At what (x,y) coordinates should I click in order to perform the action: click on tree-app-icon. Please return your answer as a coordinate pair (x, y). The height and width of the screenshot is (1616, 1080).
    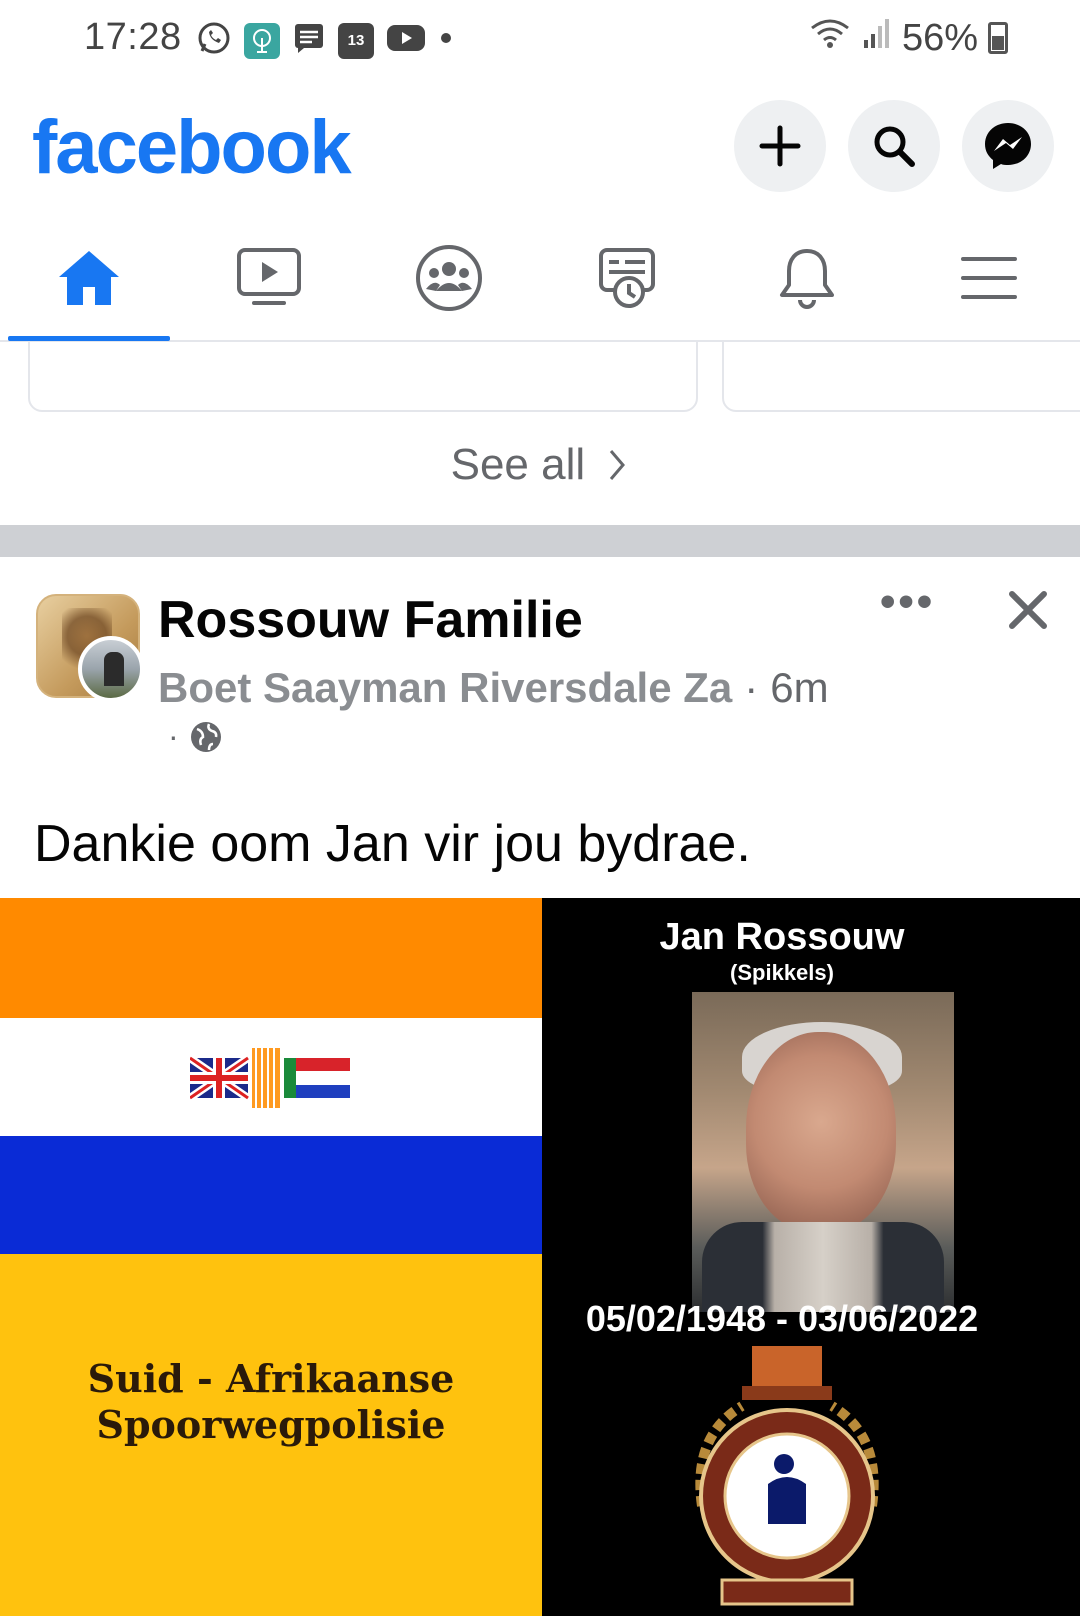
    Looking at the image, I should click on (262, 40).